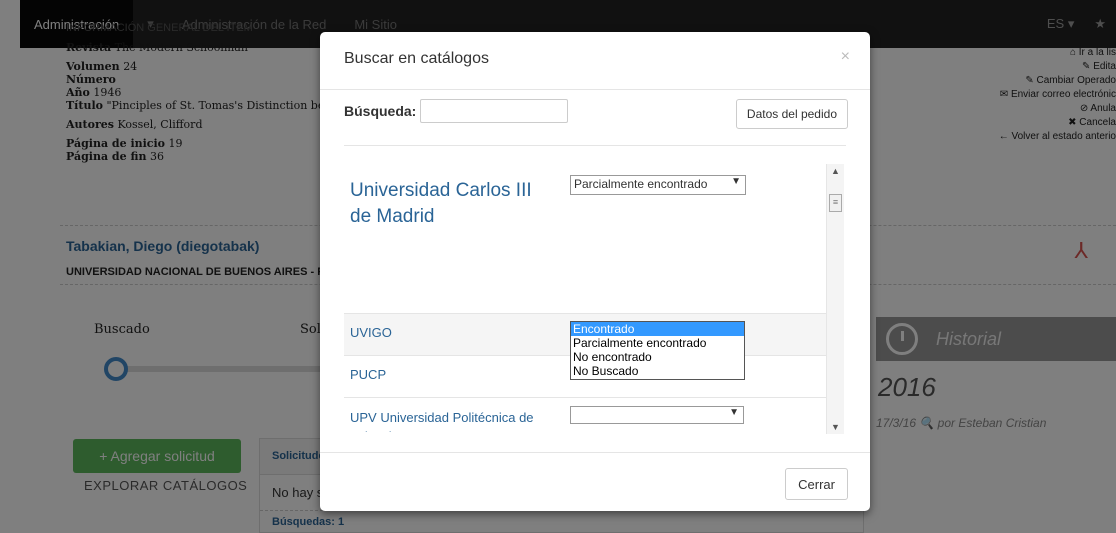 This screenshot has width=1116, height=533. What do you see at coordinates (445, 204) in the screenshot?
I see `catalog-name-link: Universidad Carlos III de Madrid` at bounding box center [445, 204].